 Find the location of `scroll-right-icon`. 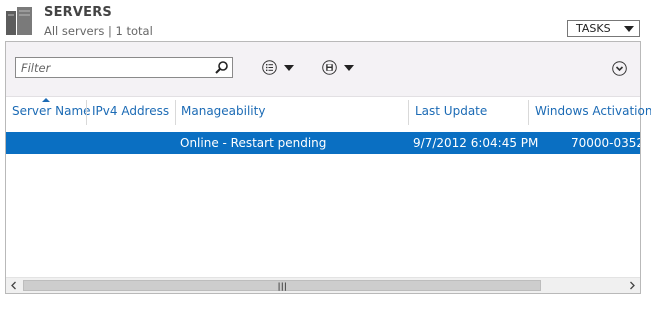

scroll-right-icon is located at coordinates (632, 285).